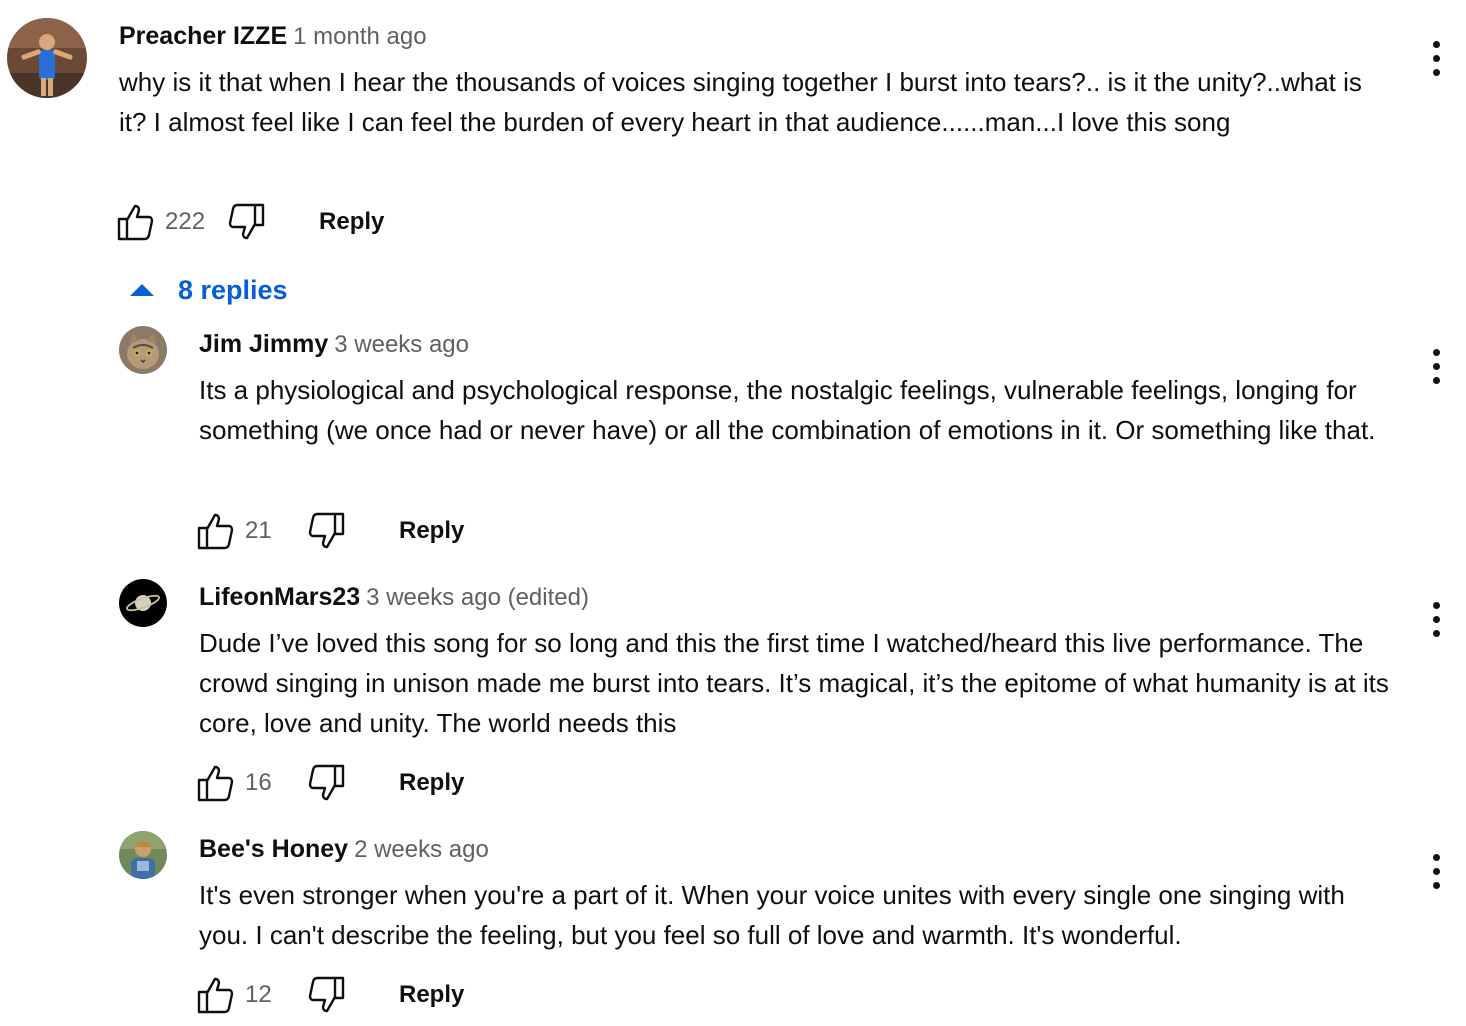 The height and width of the screenshot is (1026, 1466). I want to click on comment-header: Preacher IZZE 1 month ago, so click(273, 38).